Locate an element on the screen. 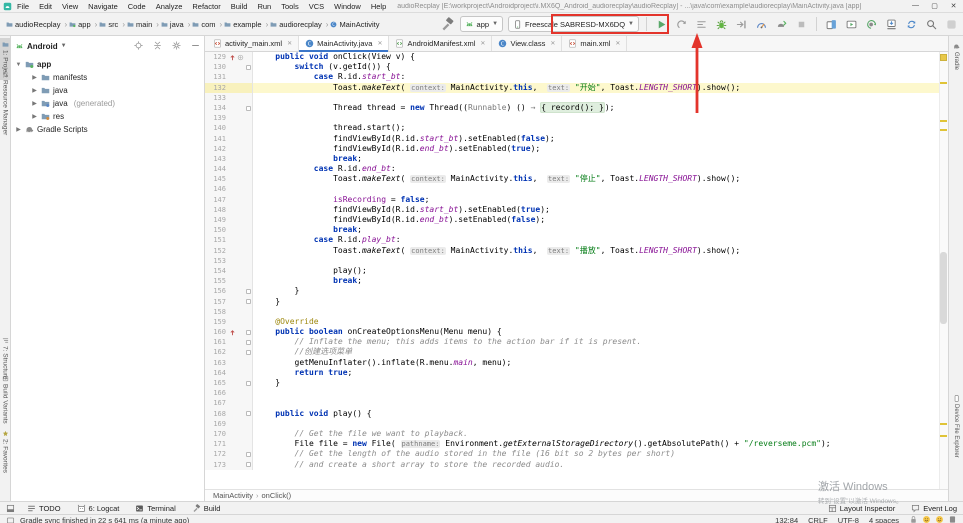 The image size is (963, 523). editor-gutter: 155 is located at coordinates (224, 281).